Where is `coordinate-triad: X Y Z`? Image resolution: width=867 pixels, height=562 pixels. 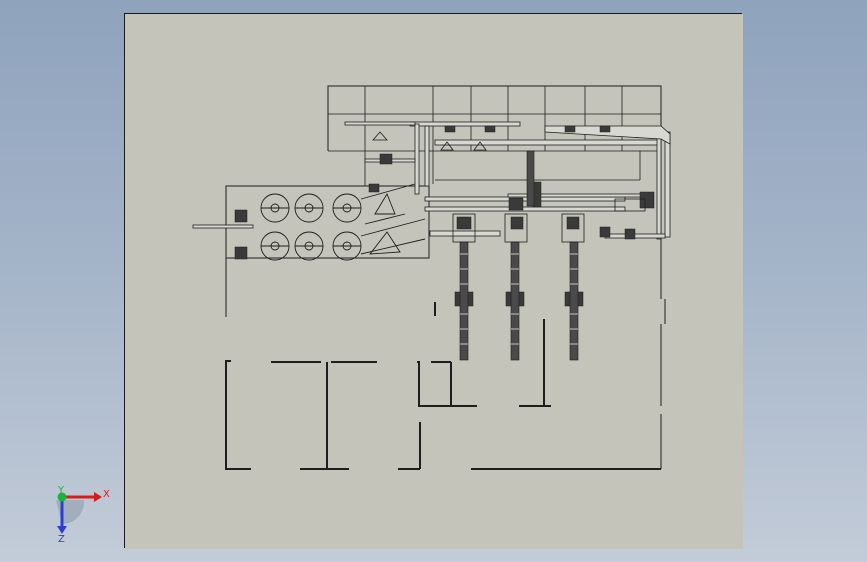 coordinate-triad: X Y Z is located at coordinates (83, 515).